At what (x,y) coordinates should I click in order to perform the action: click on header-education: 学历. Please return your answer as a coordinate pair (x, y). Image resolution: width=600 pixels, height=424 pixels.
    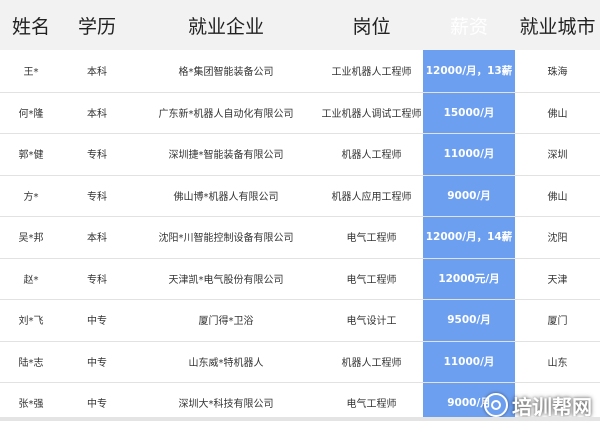
    Looking at the image, I should click on (96, 26).